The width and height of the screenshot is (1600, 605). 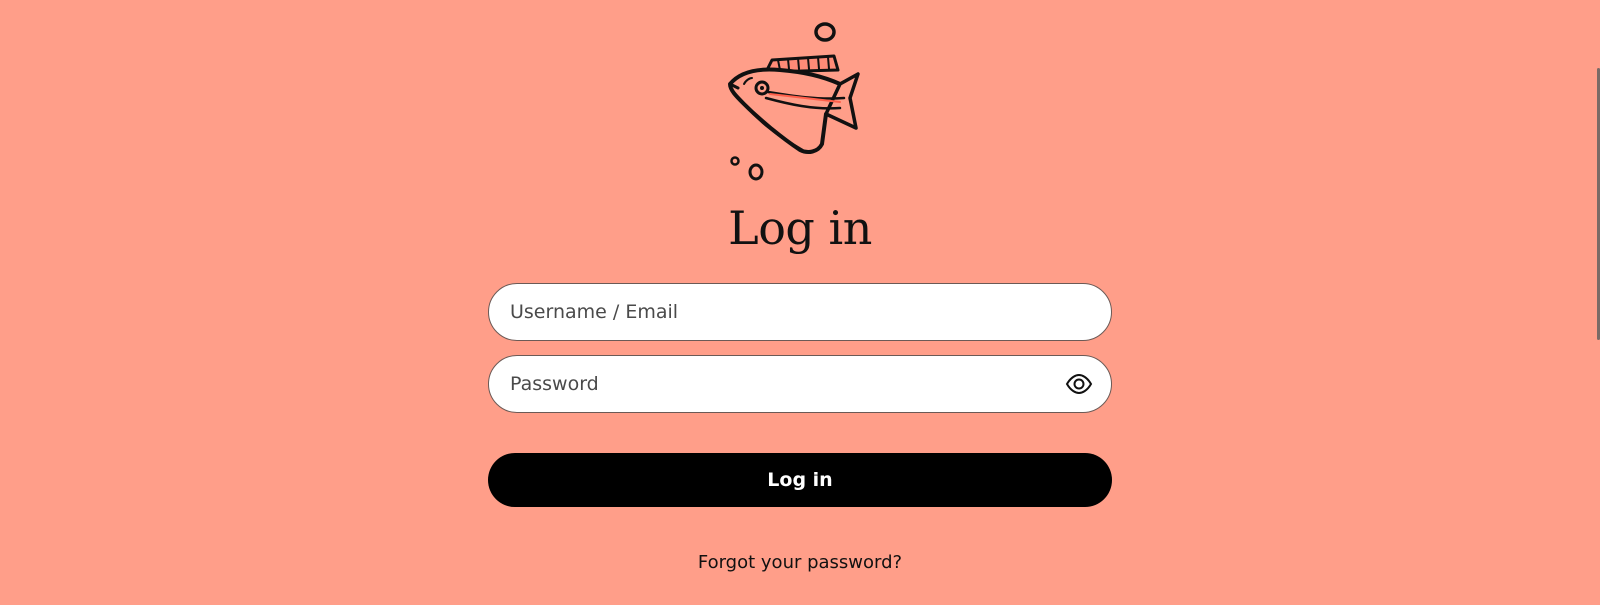 I want to click on eye-icon, so click(x=1079, y=384).